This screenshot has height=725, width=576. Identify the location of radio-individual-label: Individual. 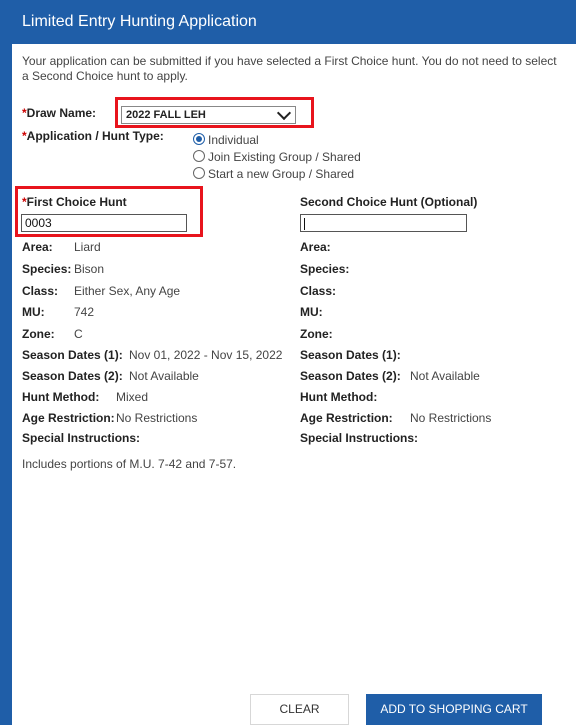
(233, 140).